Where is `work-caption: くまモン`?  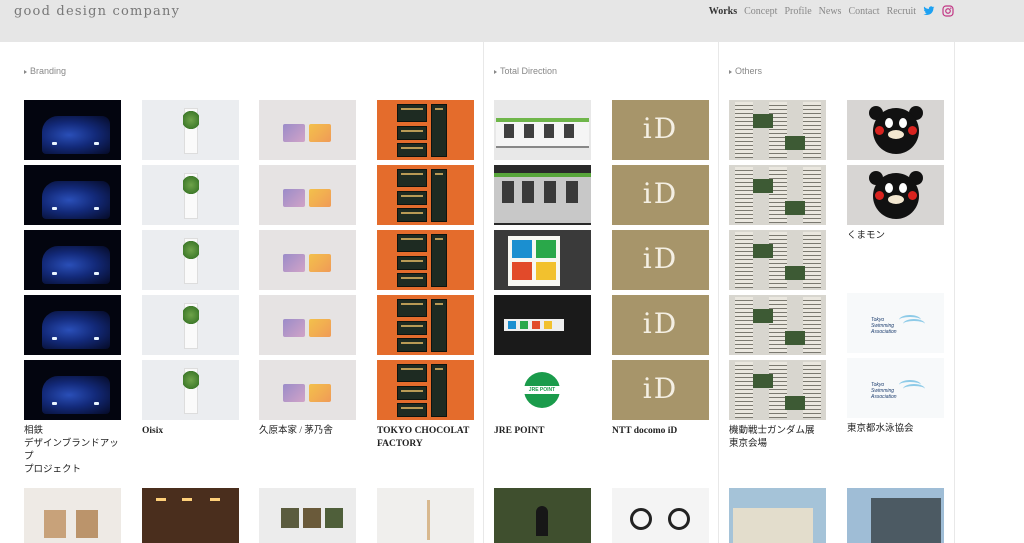 work-caption: くまモン is located at coordinates (895, 236).